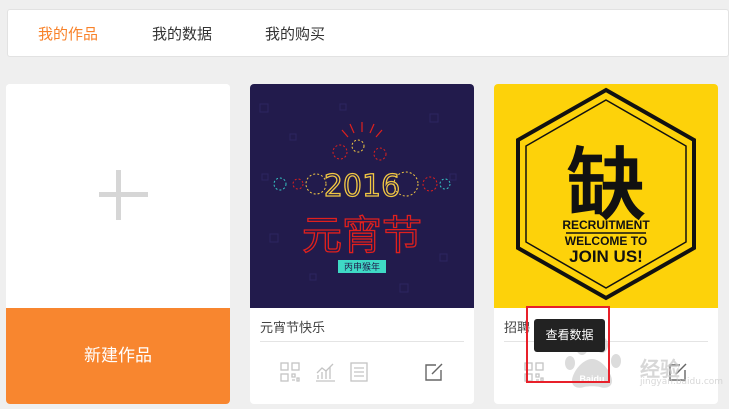  What do you see at coordinates (325, 372) in the screenshot?
I see `stats-icon` at bounding box center [325, 372].